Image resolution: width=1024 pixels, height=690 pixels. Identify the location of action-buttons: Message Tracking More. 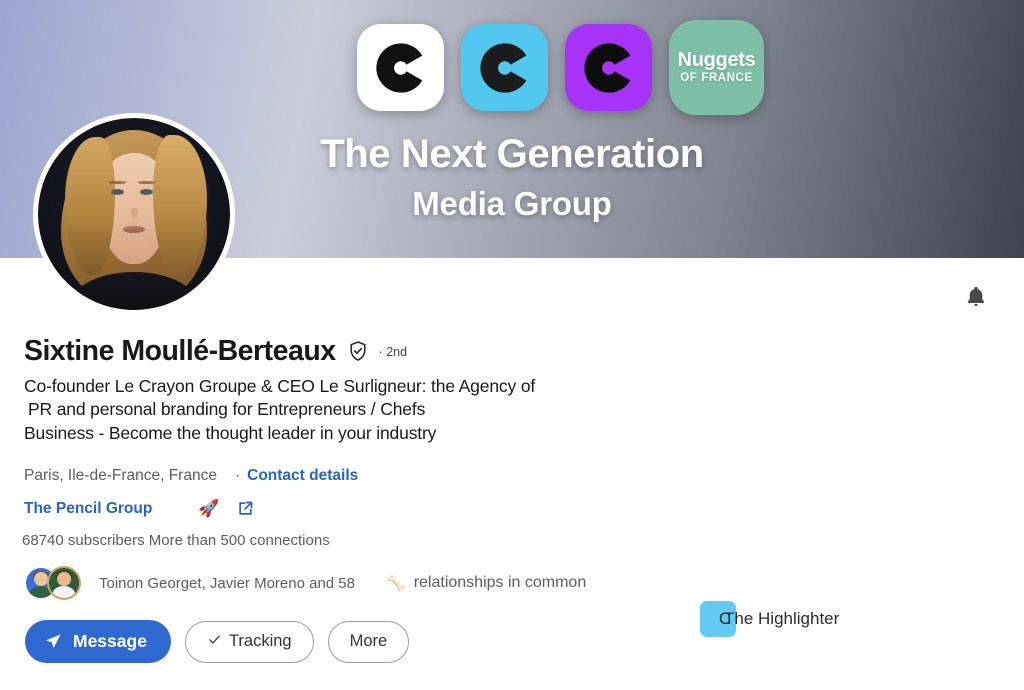
(217, 641).